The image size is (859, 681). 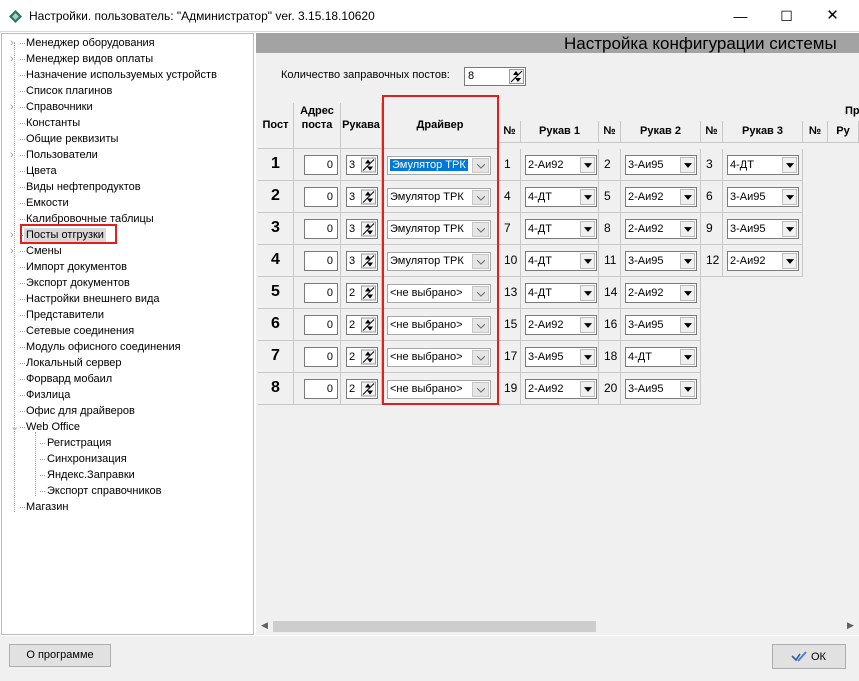 I want to click on tree-item: Настройки внешнего вида, so click(x=127, y=299).